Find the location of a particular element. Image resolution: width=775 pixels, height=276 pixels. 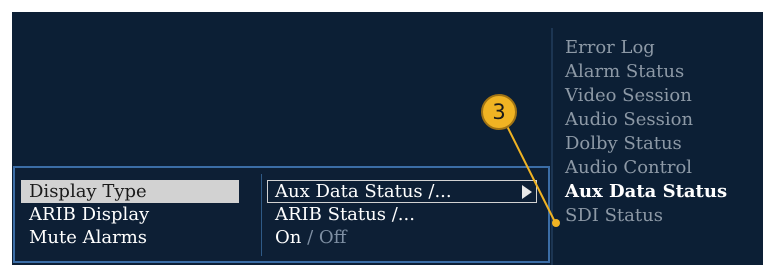

submenu-item-alarm-status: Alarm Status is located at coordinates (624, 71).